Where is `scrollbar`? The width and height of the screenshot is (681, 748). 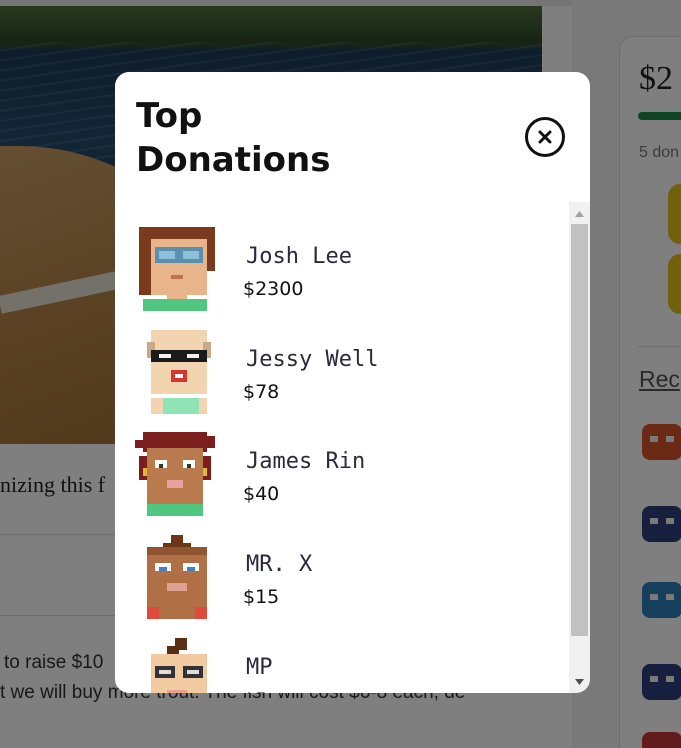 scrollbar is located at coordinates (579, 447).